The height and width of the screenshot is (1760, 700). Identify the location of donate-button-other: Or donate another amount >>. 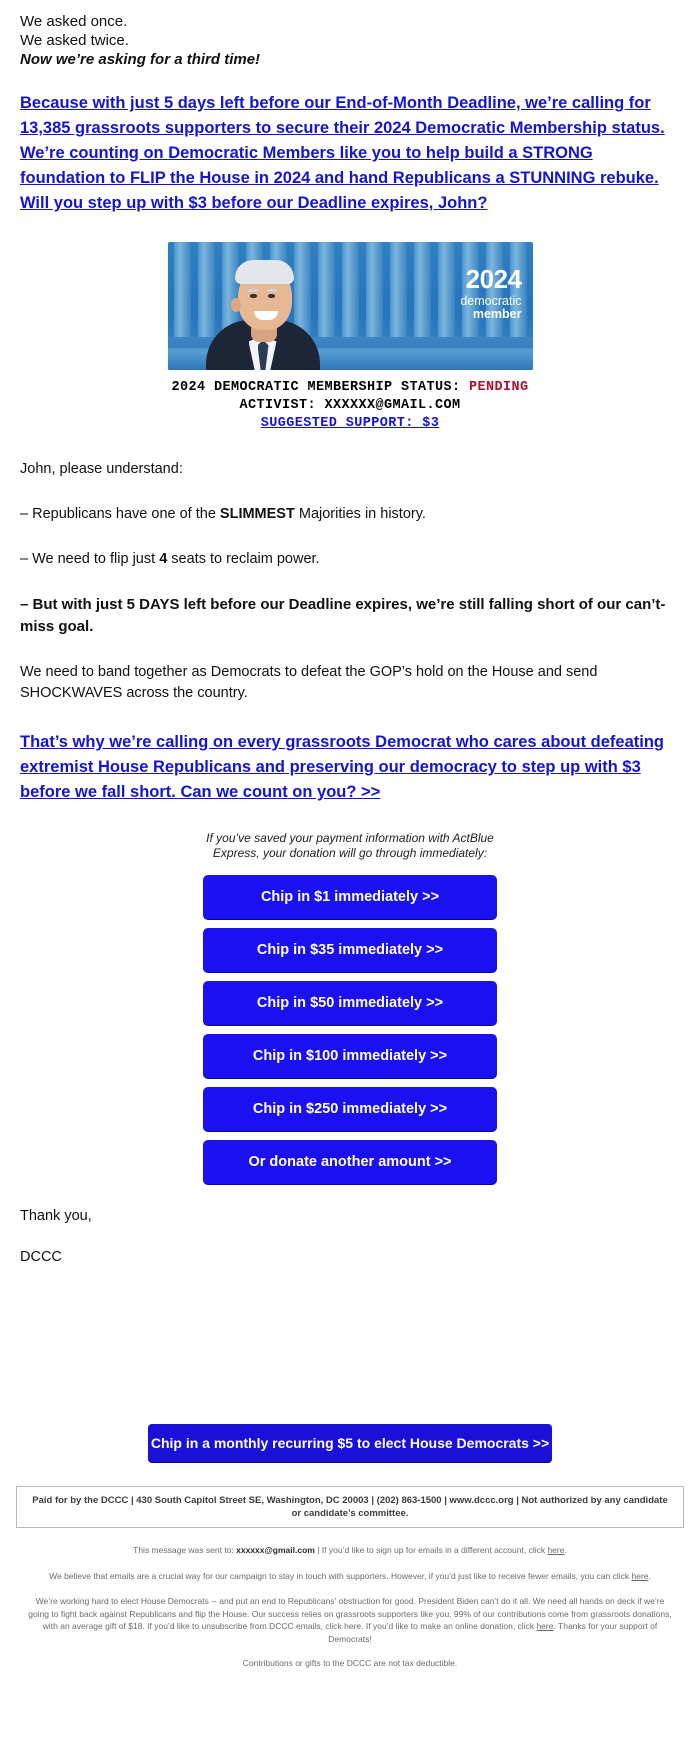
(350, 1162).